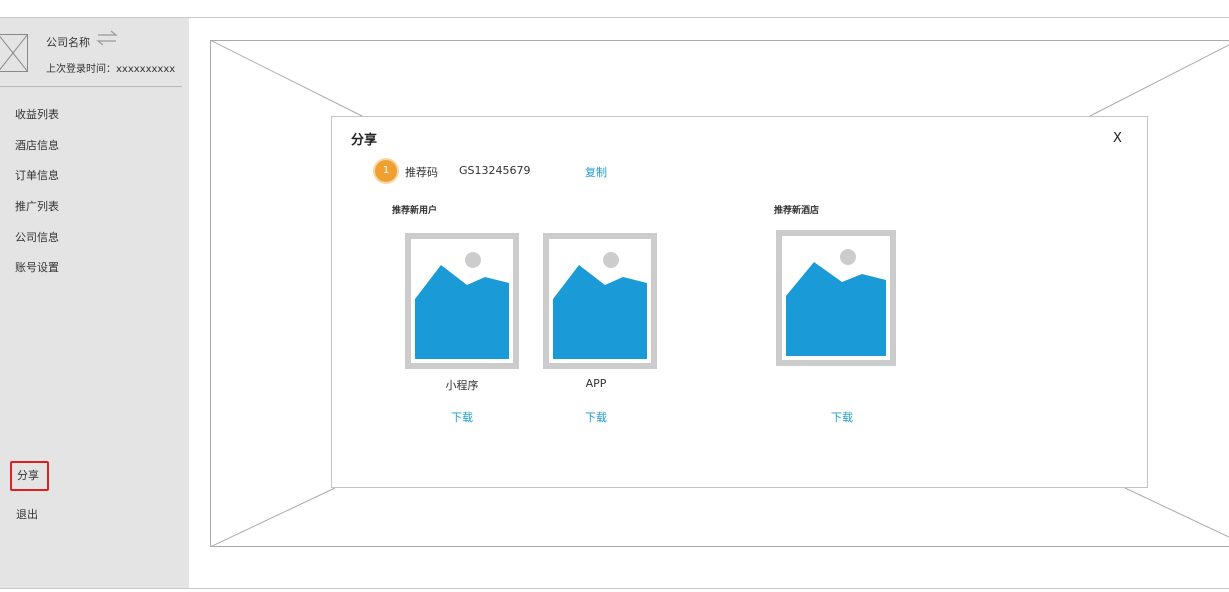  I want to click on download-hotel-link: 下载, so click(842, 417).